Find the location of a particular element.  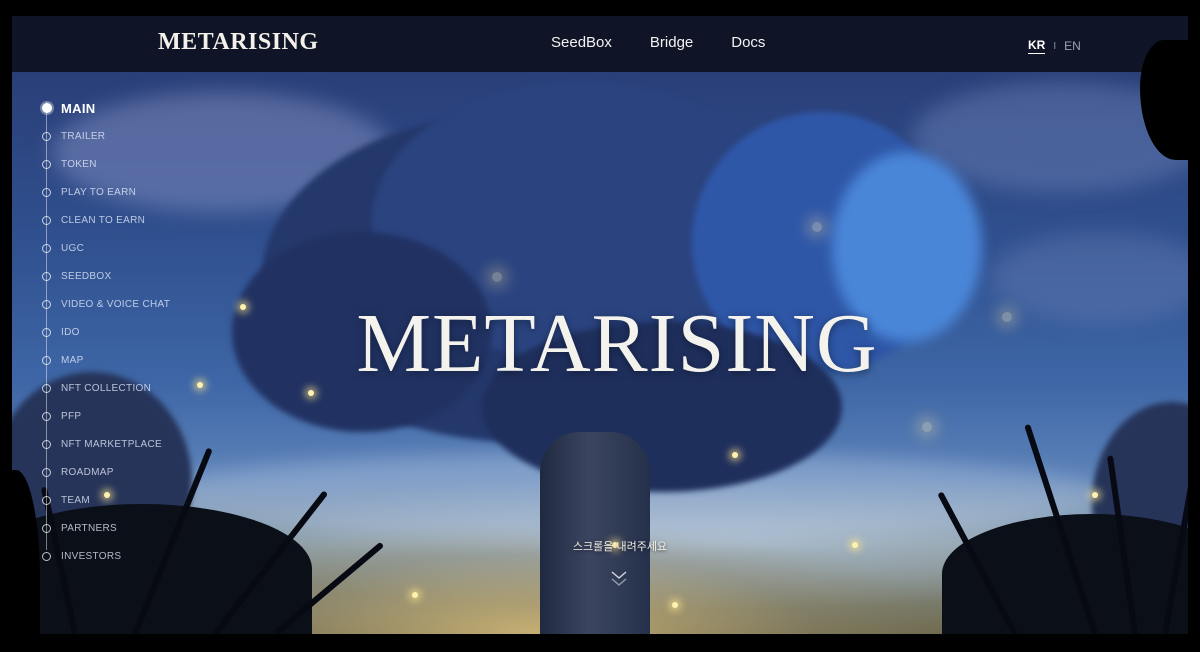

section-nav-item-video-voice-chat: VIDEO & VOICE CHAT is located at coordinates (127, 304).